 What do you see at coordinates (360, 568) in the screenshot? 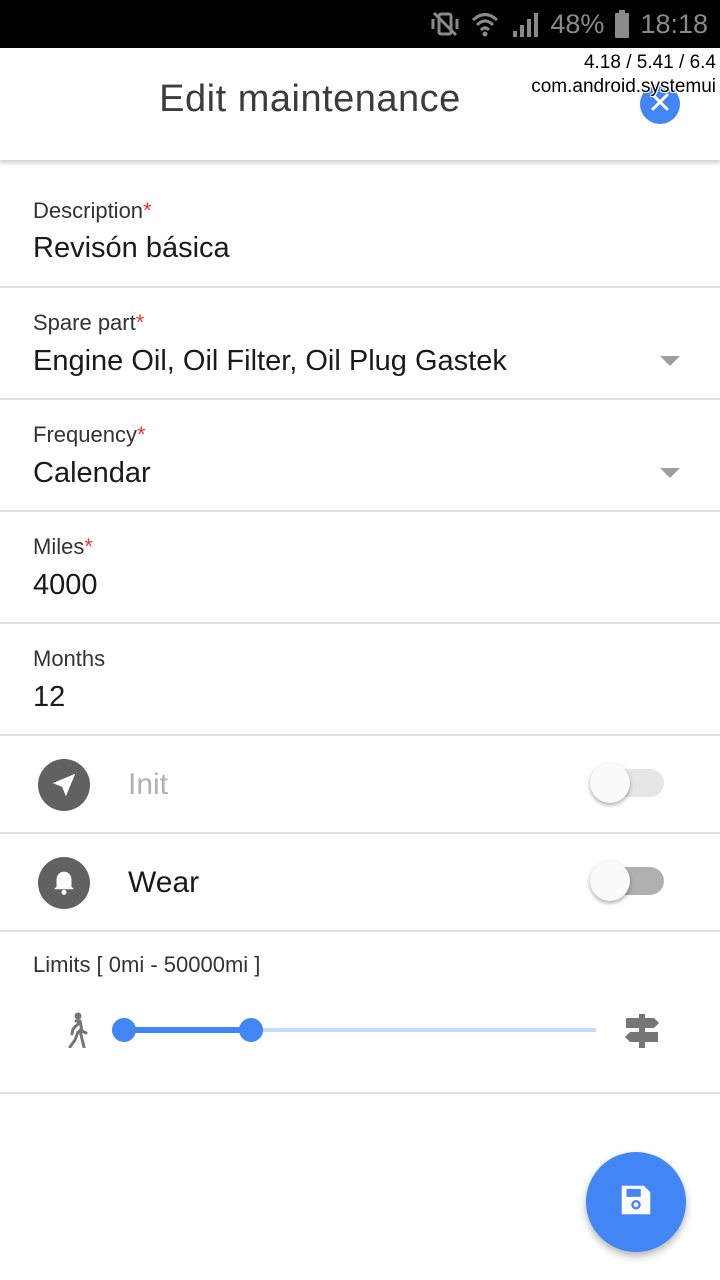
I see `miles-field: Miles* 4000` at bounding box center [360, 568].